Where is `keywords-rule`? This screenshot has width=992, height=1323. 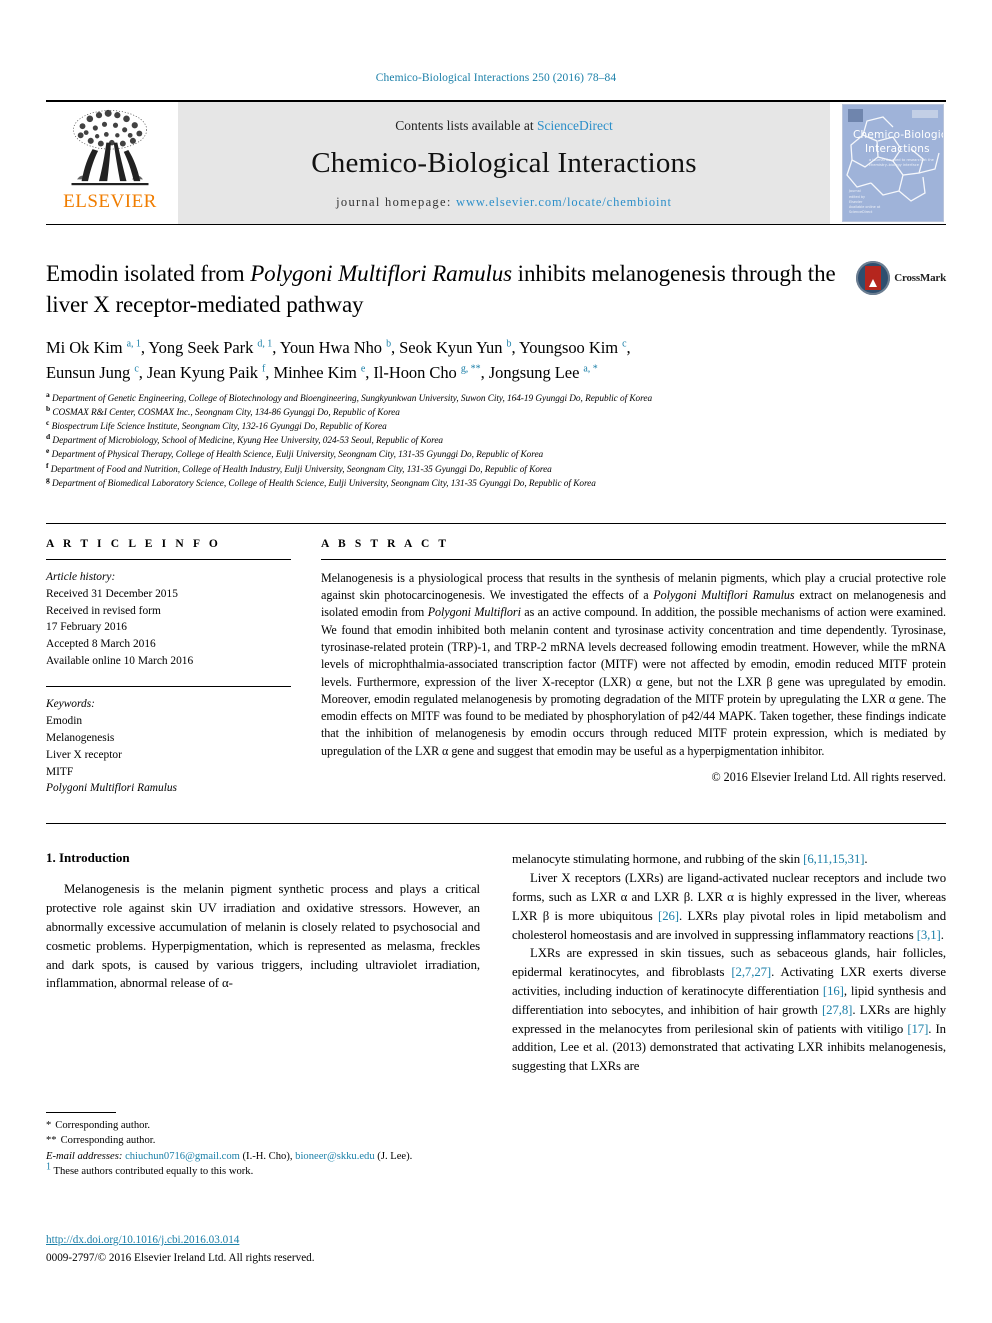 keywords-rule is located at coordinates (168, 687).